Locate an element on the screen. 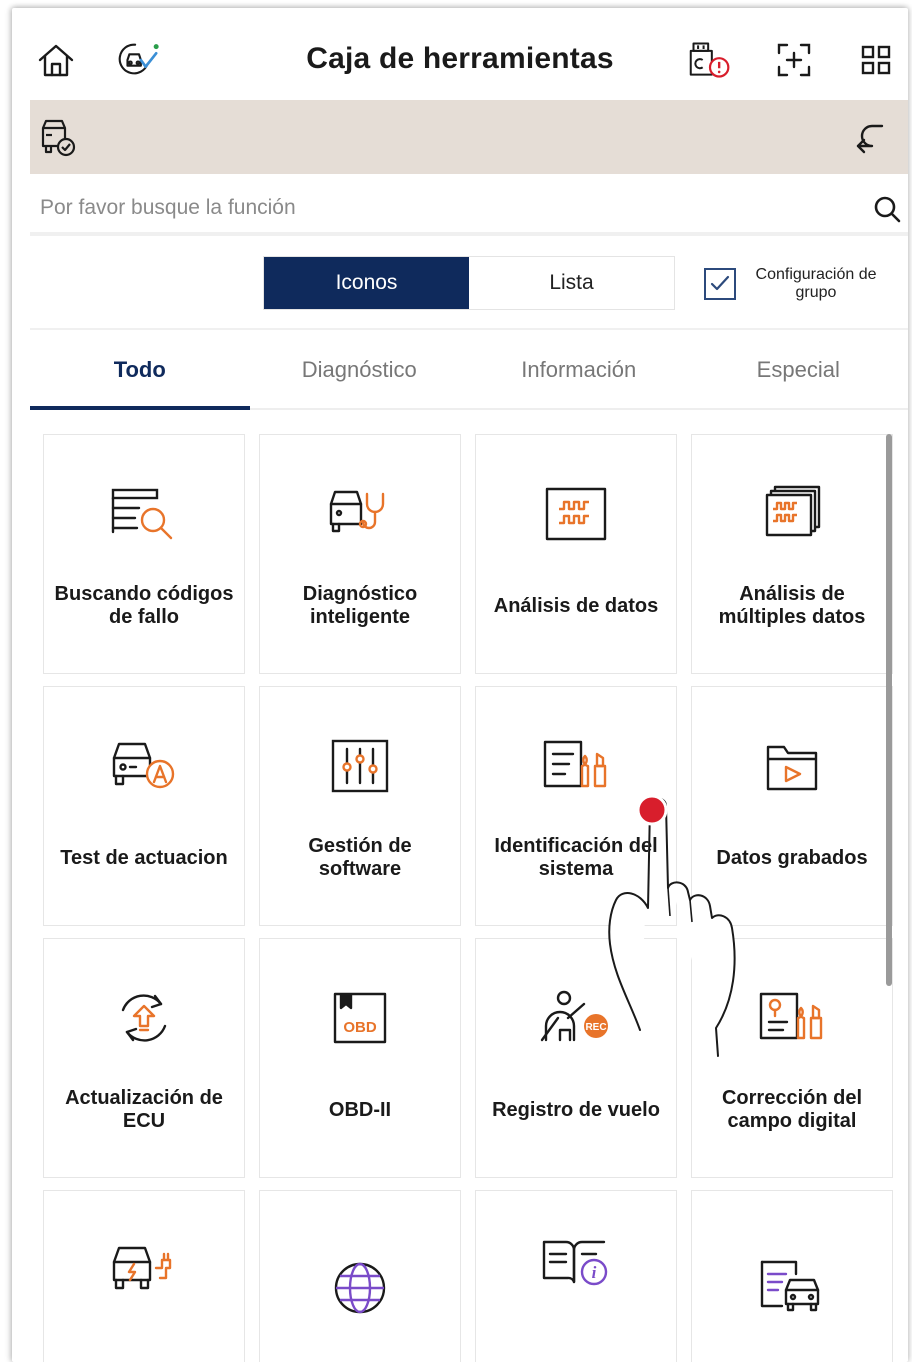  view-toggle: Iconos Lista is located at coordinates (469, 283).